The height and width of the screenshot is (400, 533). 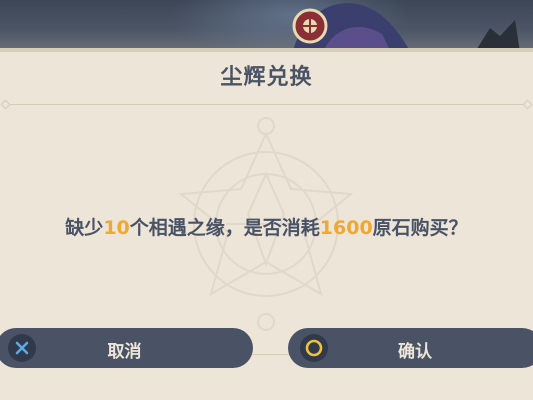 I want to click on confirm-button-label: 确认, so click(x=415, y=352).